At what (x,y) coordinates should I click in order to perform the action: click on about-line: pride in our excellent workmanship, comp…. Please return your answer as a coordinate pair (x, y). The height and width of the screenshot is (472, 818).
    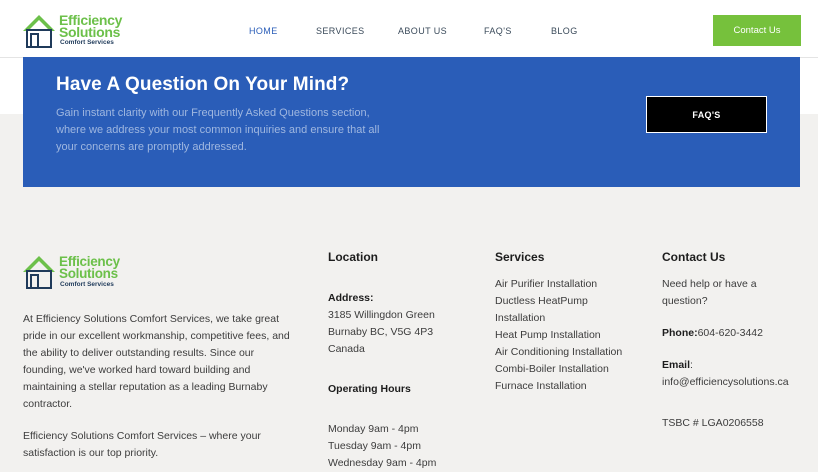
    Looking at the image, I should click on (156, 336).